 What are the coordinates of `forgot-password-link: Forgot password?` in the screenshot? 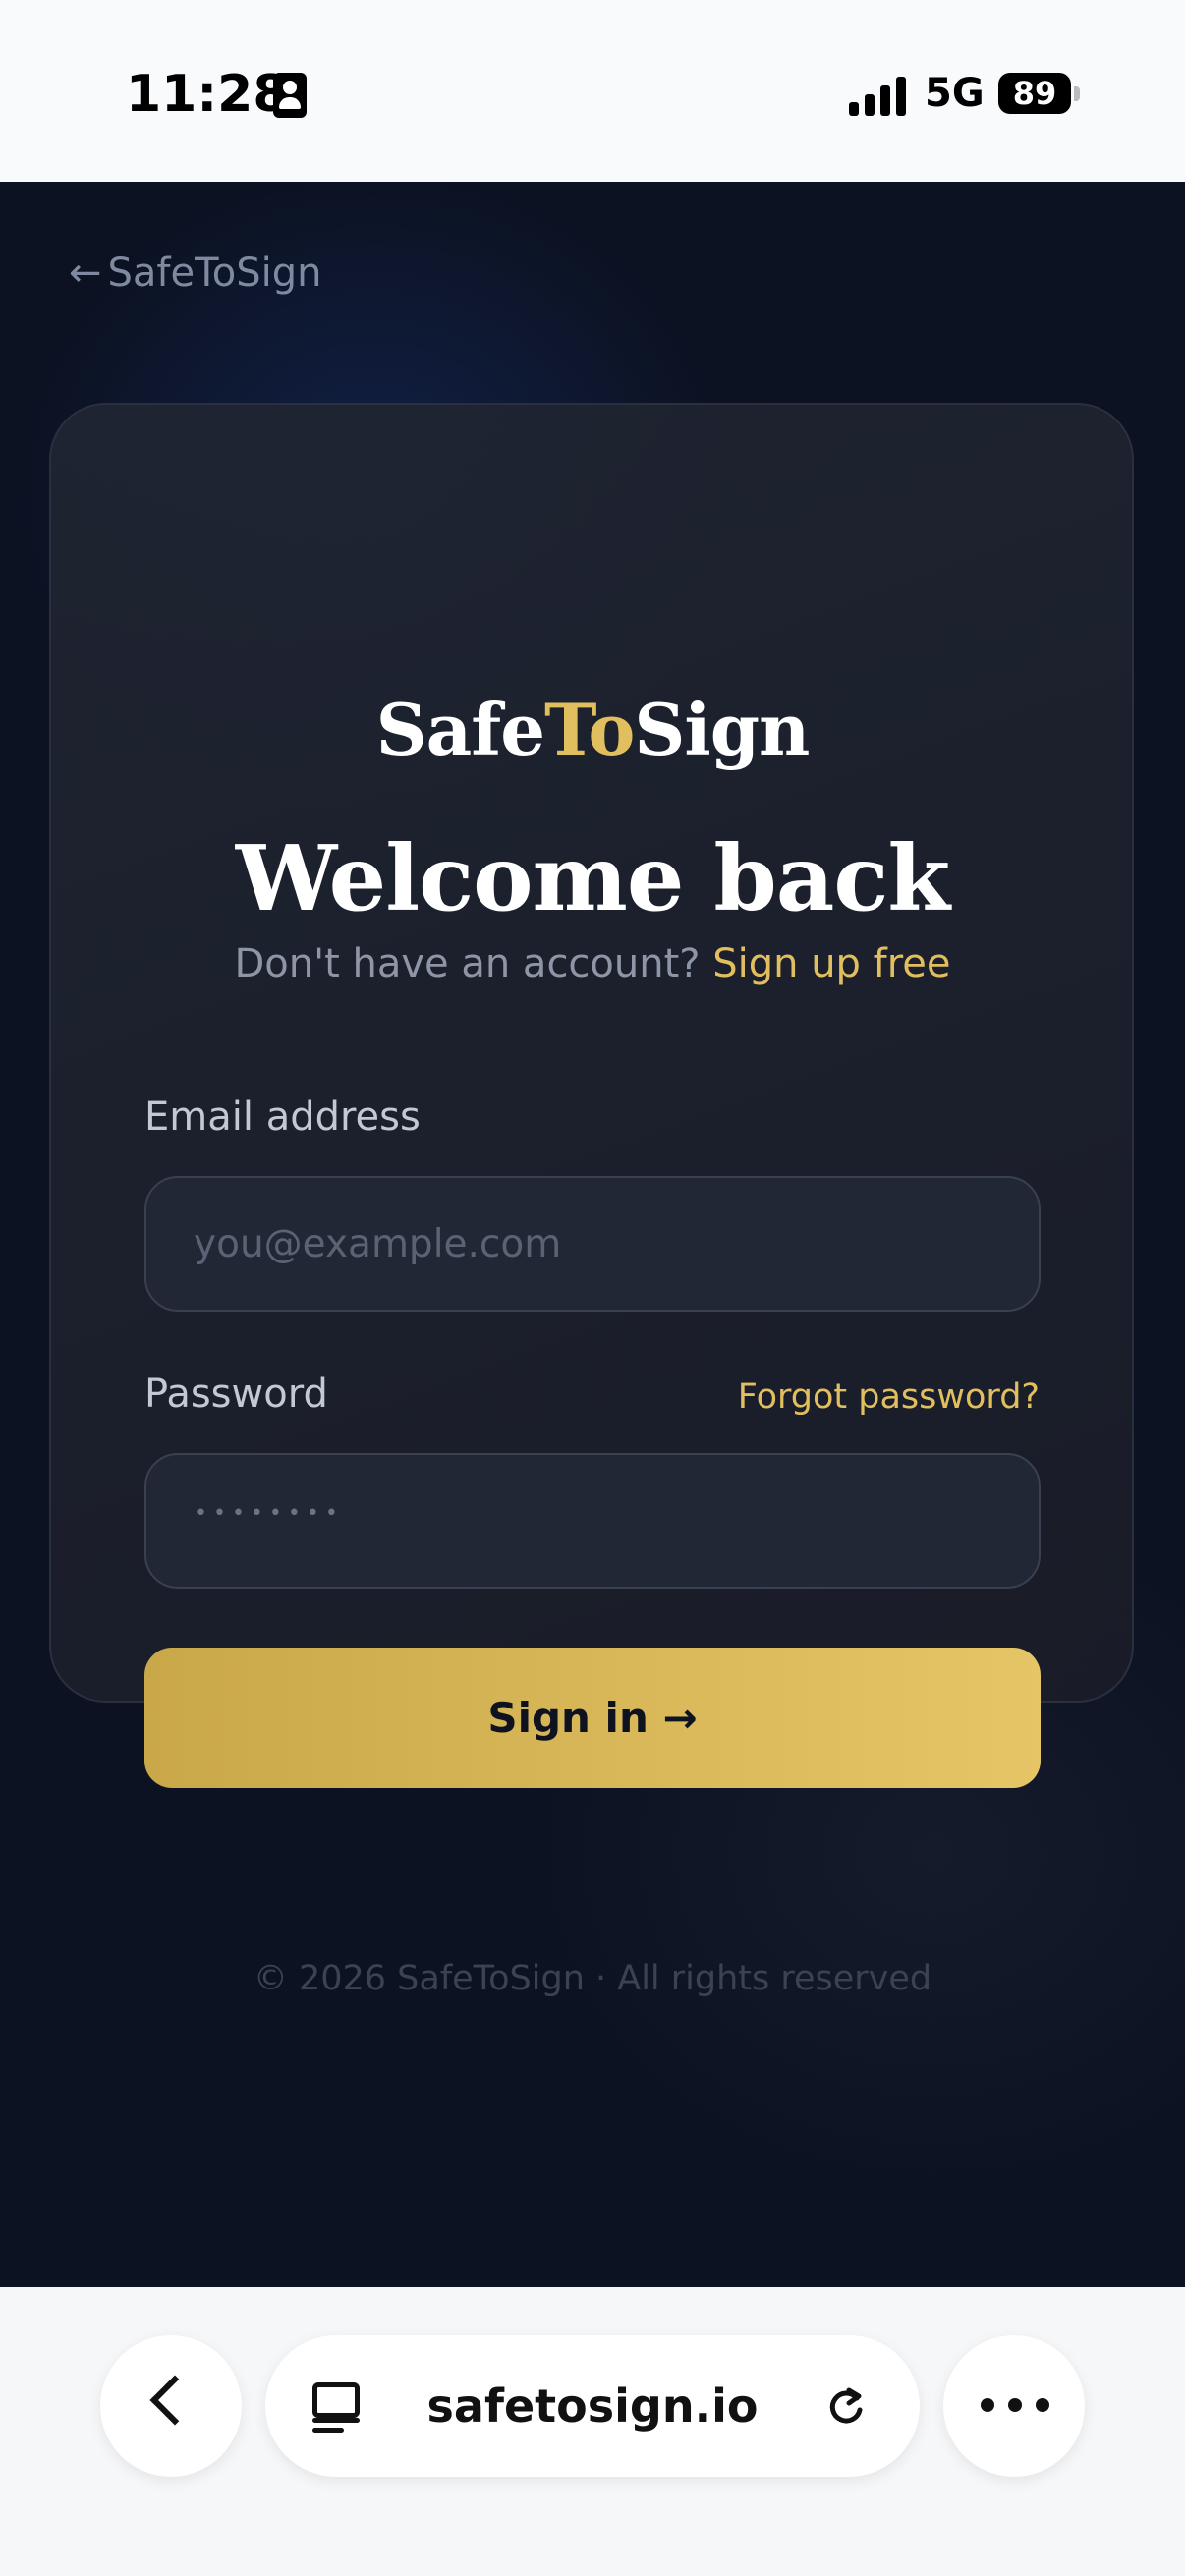 It's located at (889, 1397).